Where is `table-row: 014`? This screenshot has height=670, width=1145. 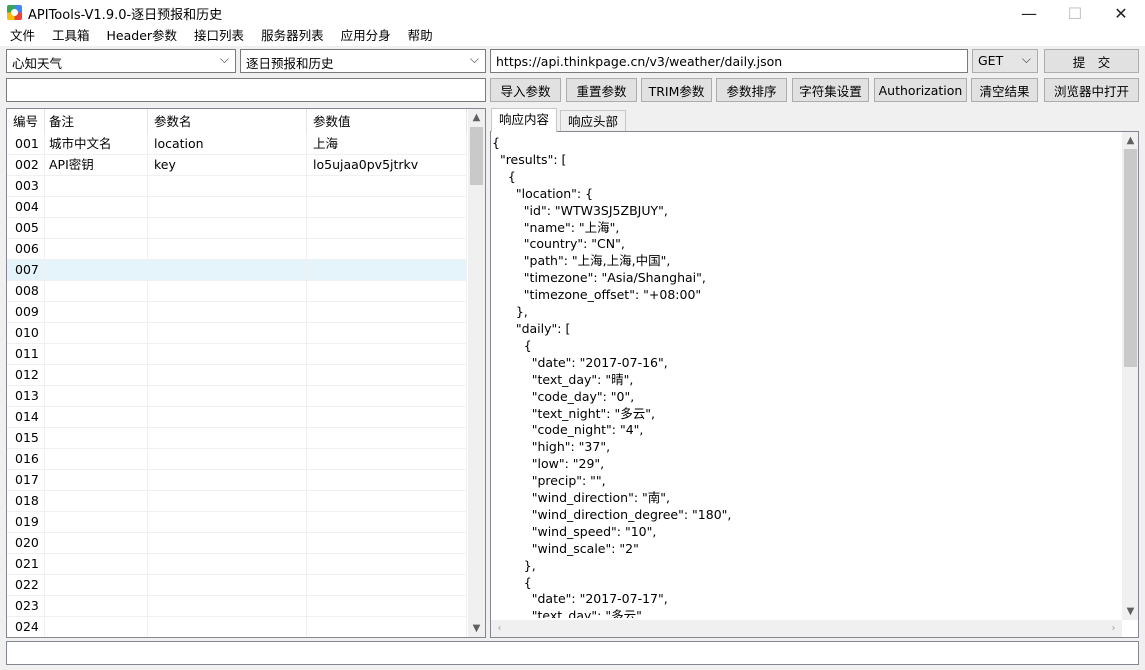 table-row: 014 is located at coordinates (237, 417).